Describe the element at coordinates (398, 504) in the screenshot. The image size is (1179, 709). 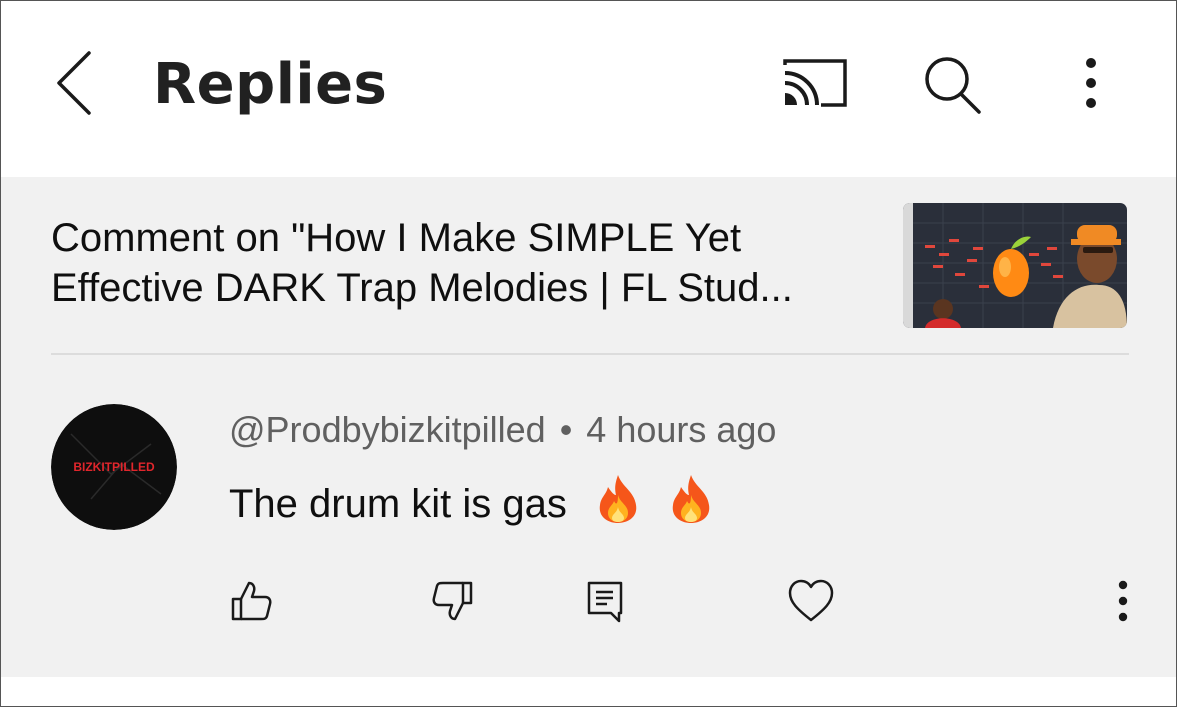
I see `comment-text: The drum kit is gas` at that location.